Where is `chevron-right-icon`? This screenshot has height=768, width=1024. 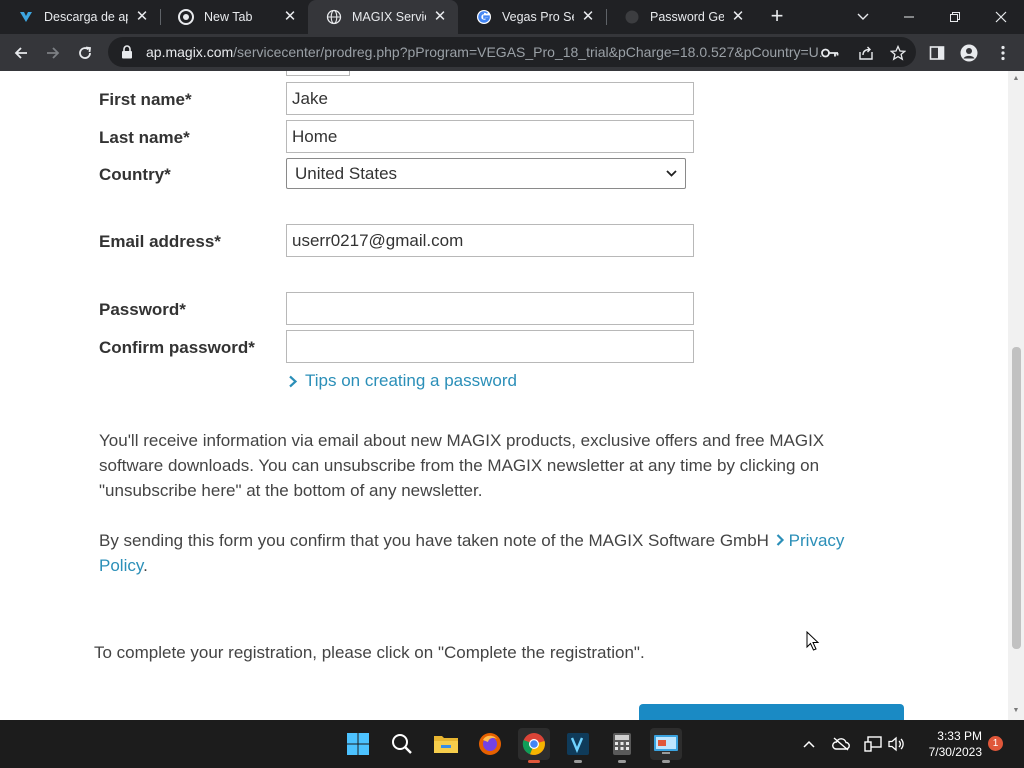
chevron-right-icon is located at coordinates (780, 540).